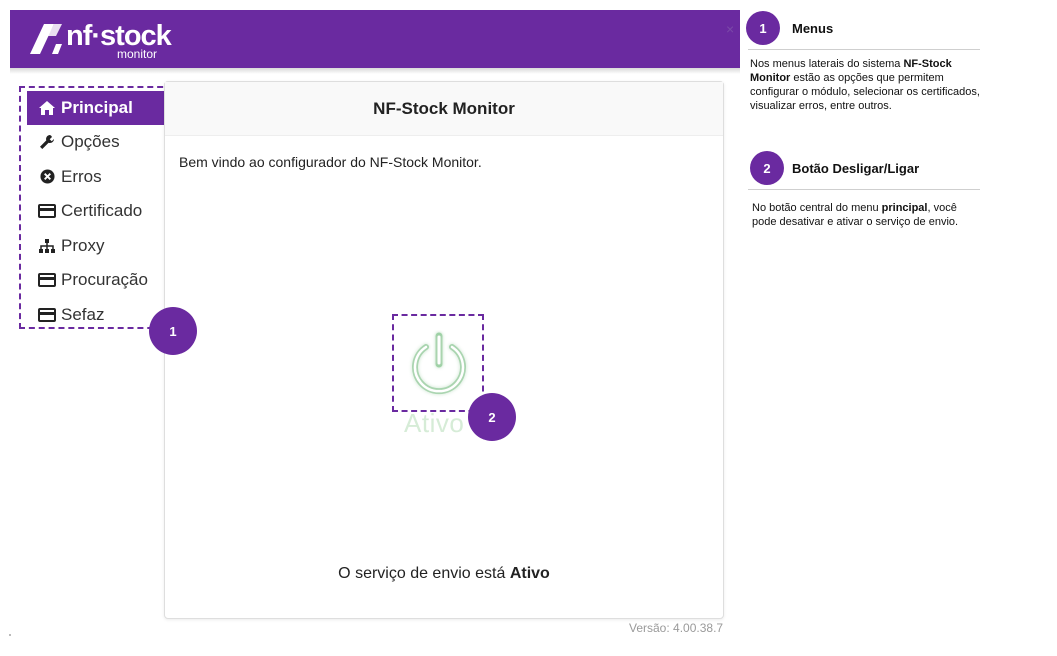 The image size is (1057, 656). Describe the element at coordinates (817, 208) in the screenshot. I see `note-text-part: No botão central do menu` at that location.